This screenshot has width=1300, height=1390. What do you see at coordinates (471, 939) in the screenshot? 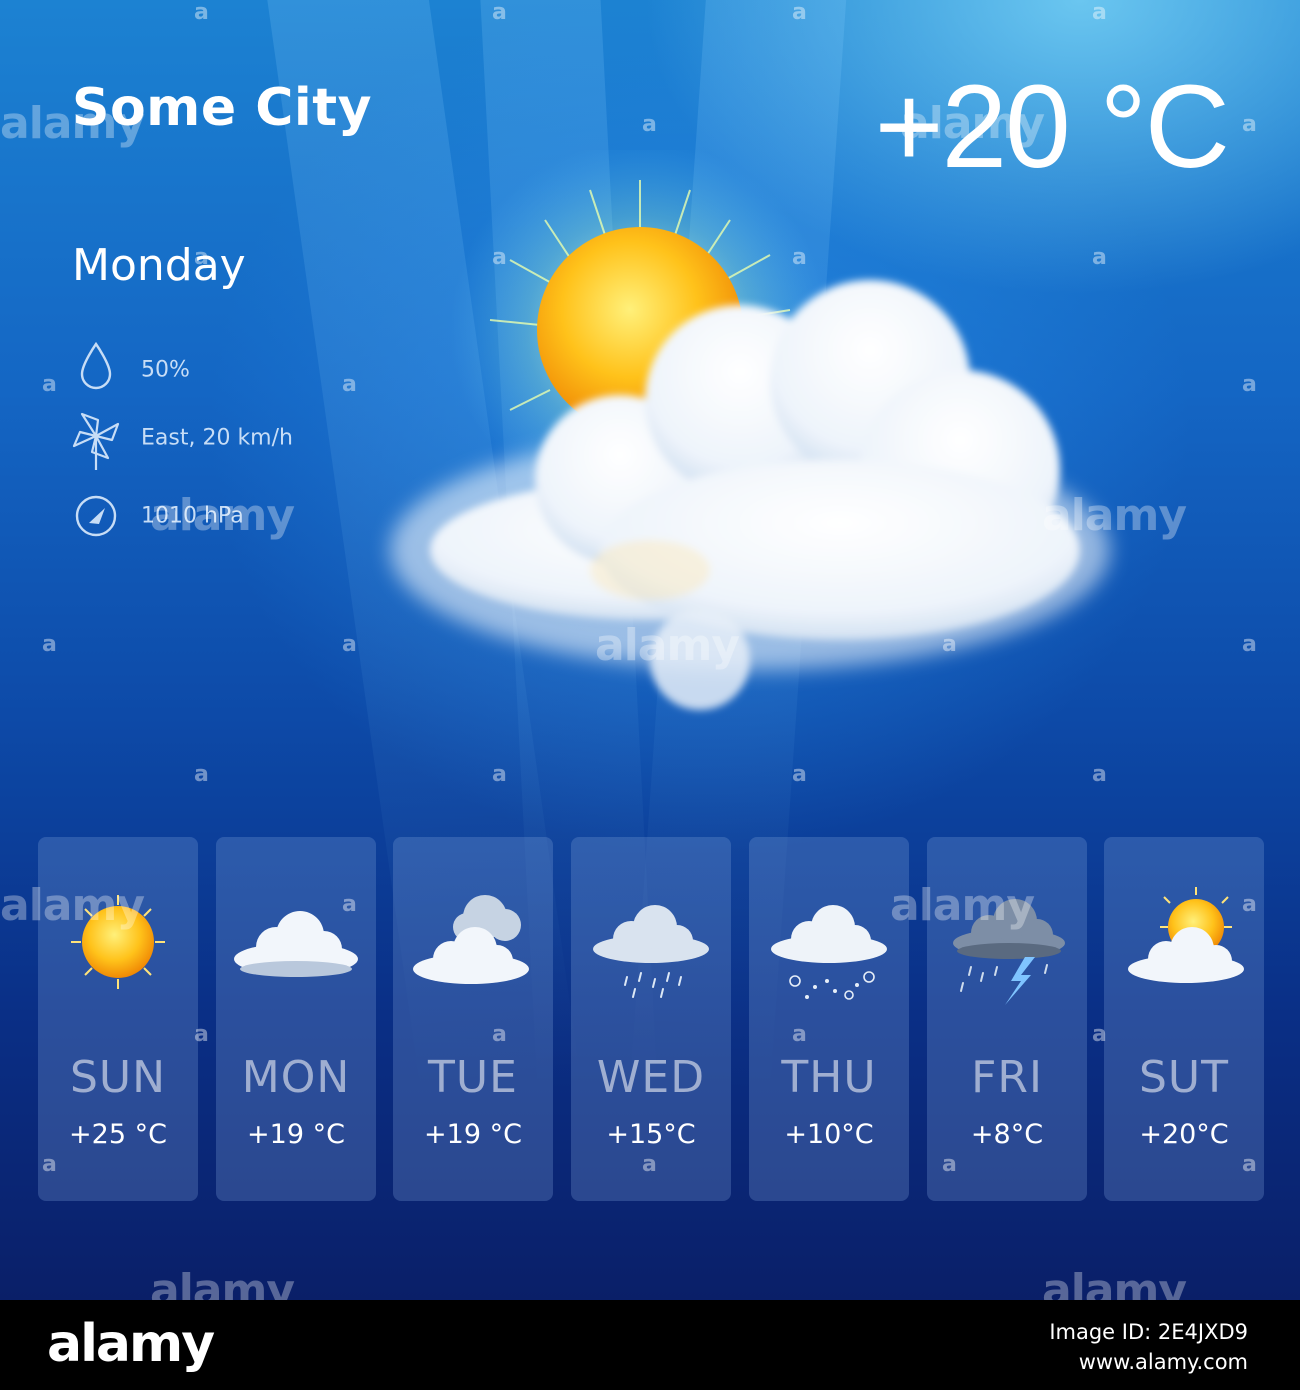
I see `overcast-icon` at bounding box center [471, 939].